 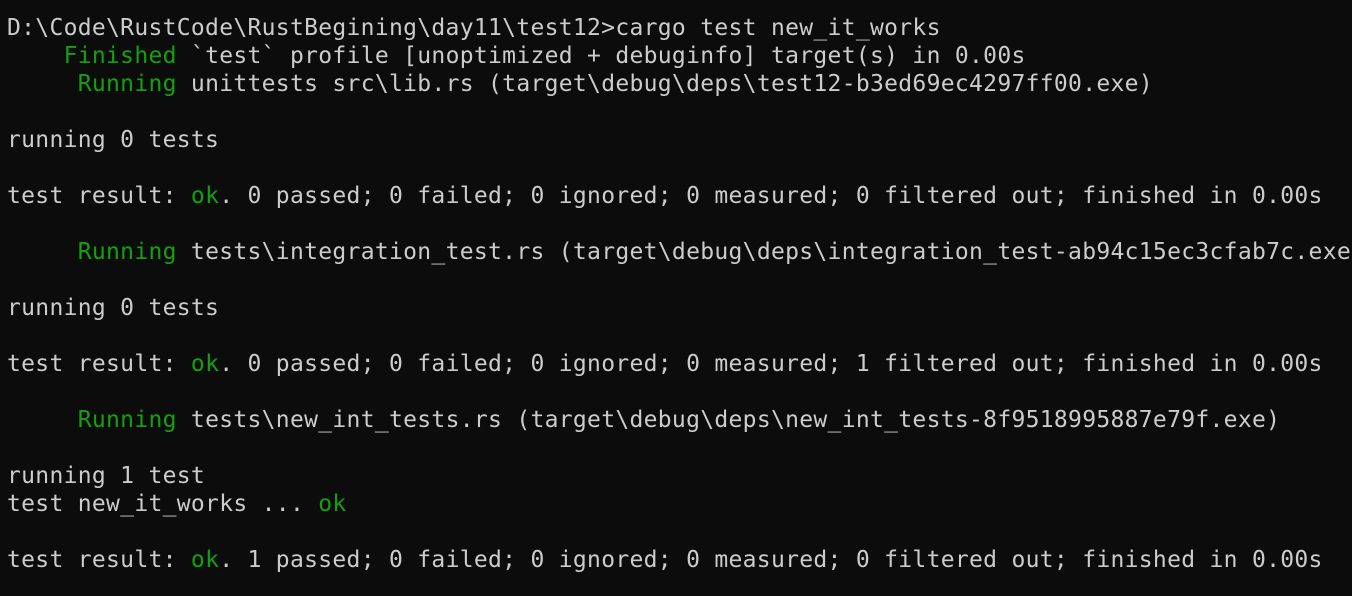 I want to click on status-keyword: Finished, so click(x=92, y=56).